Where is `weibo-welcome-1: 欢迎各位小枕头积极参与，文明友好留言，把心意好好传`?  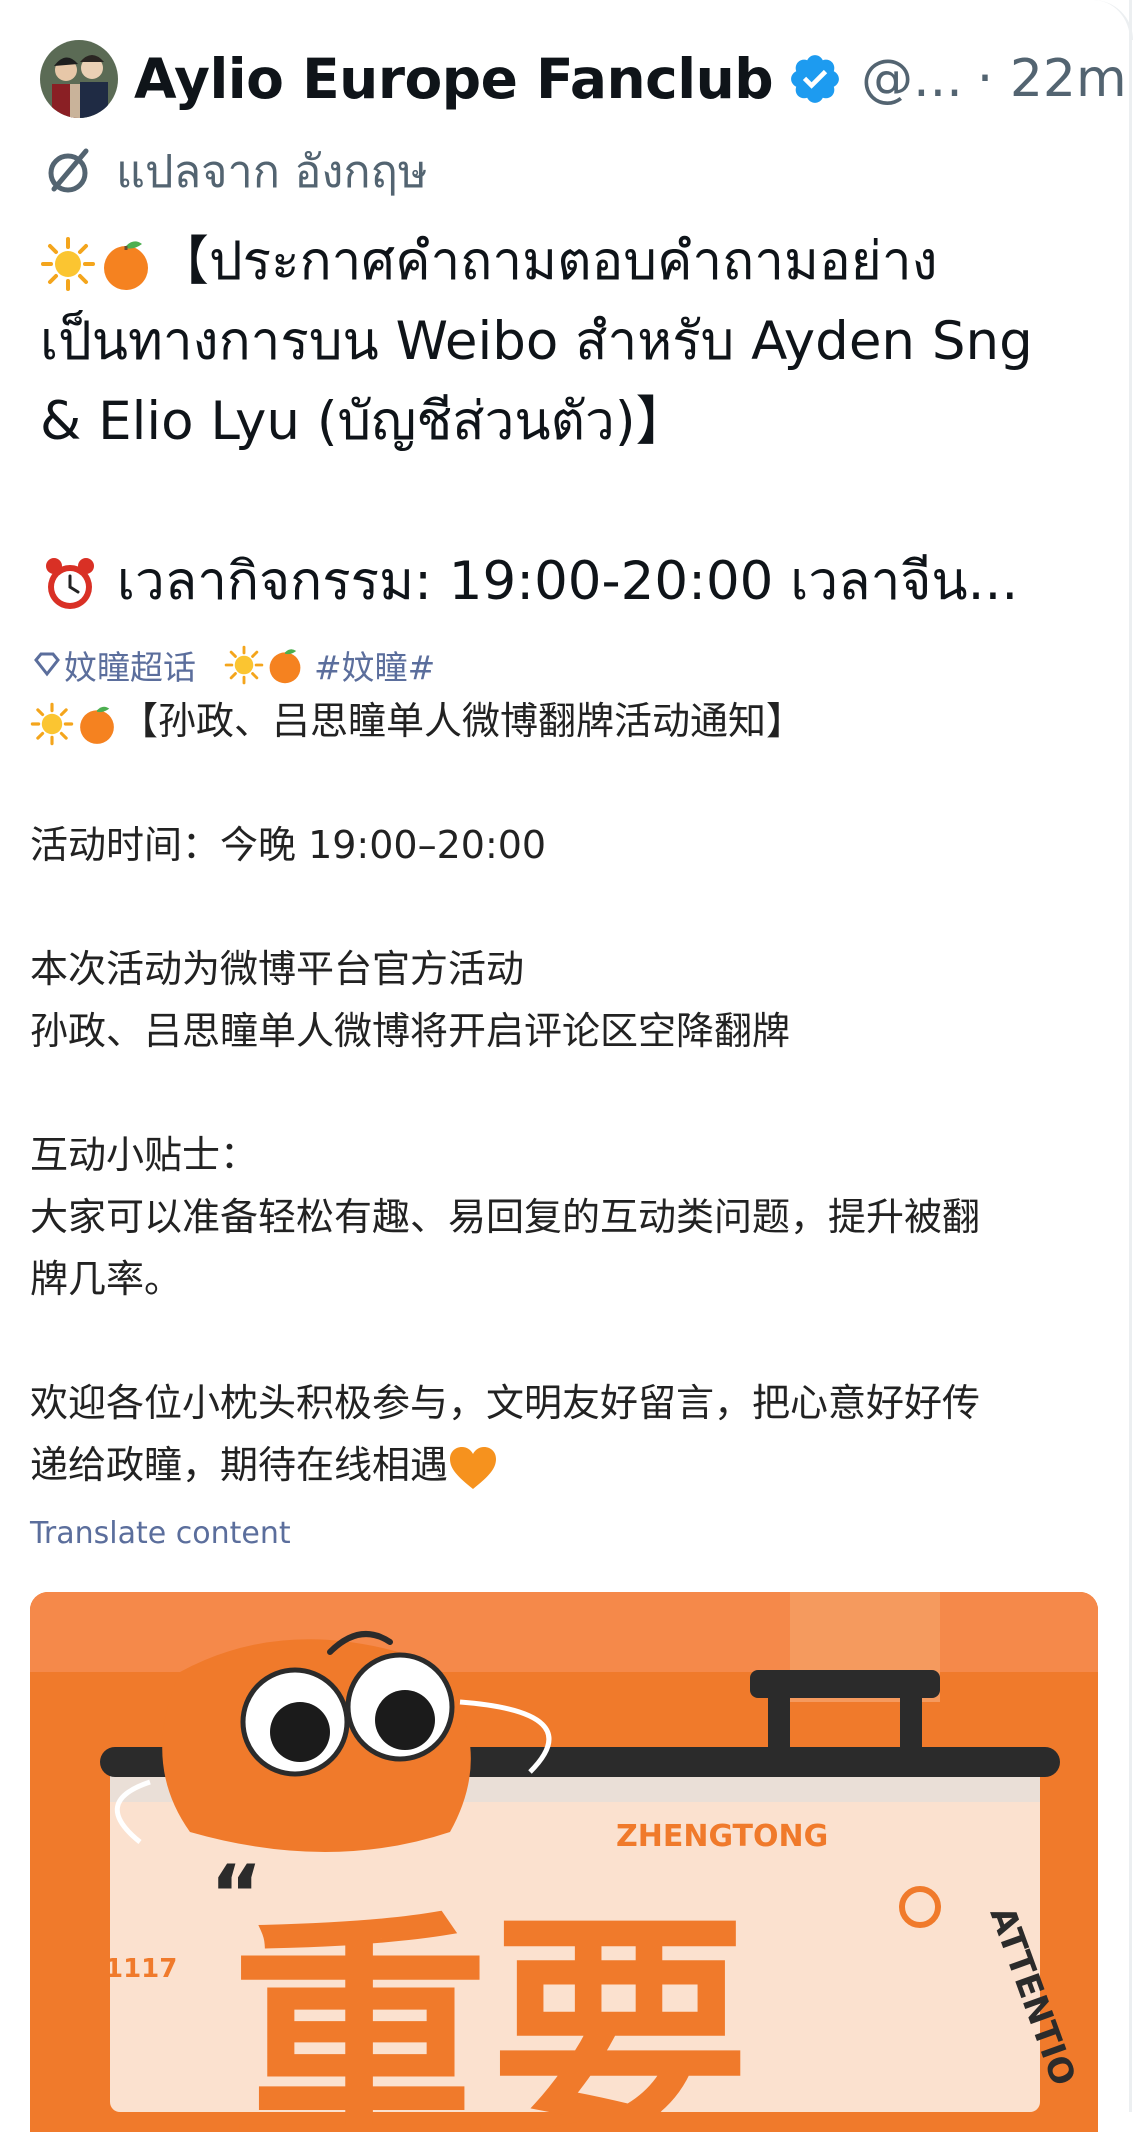
weibo-welcome-1: 欢迎各位小枕头积极参与，文明友好留言，把心意好好传 is located at coordinates (505, 1403).